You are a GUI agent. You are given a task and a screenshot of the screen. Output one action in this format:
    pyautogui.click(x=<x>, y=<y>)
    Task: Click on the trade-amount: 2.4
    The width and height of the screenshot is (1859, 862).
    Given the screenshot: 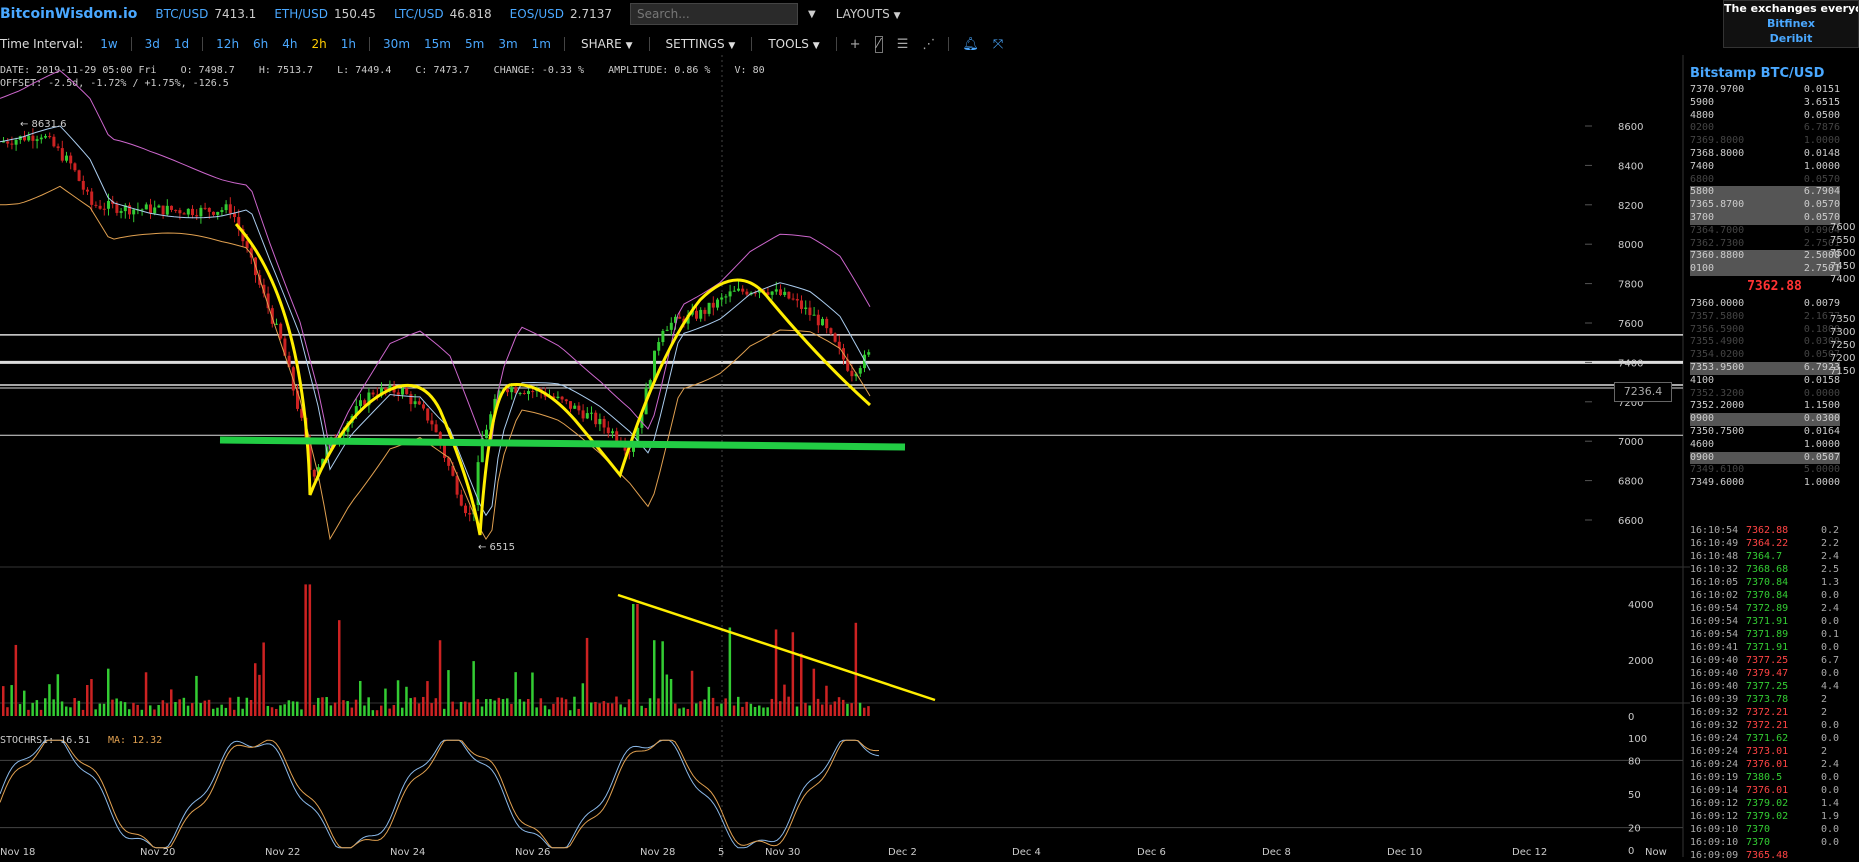 What is the action you would take?
    pyautogui.click(x=1830, y=556)
    